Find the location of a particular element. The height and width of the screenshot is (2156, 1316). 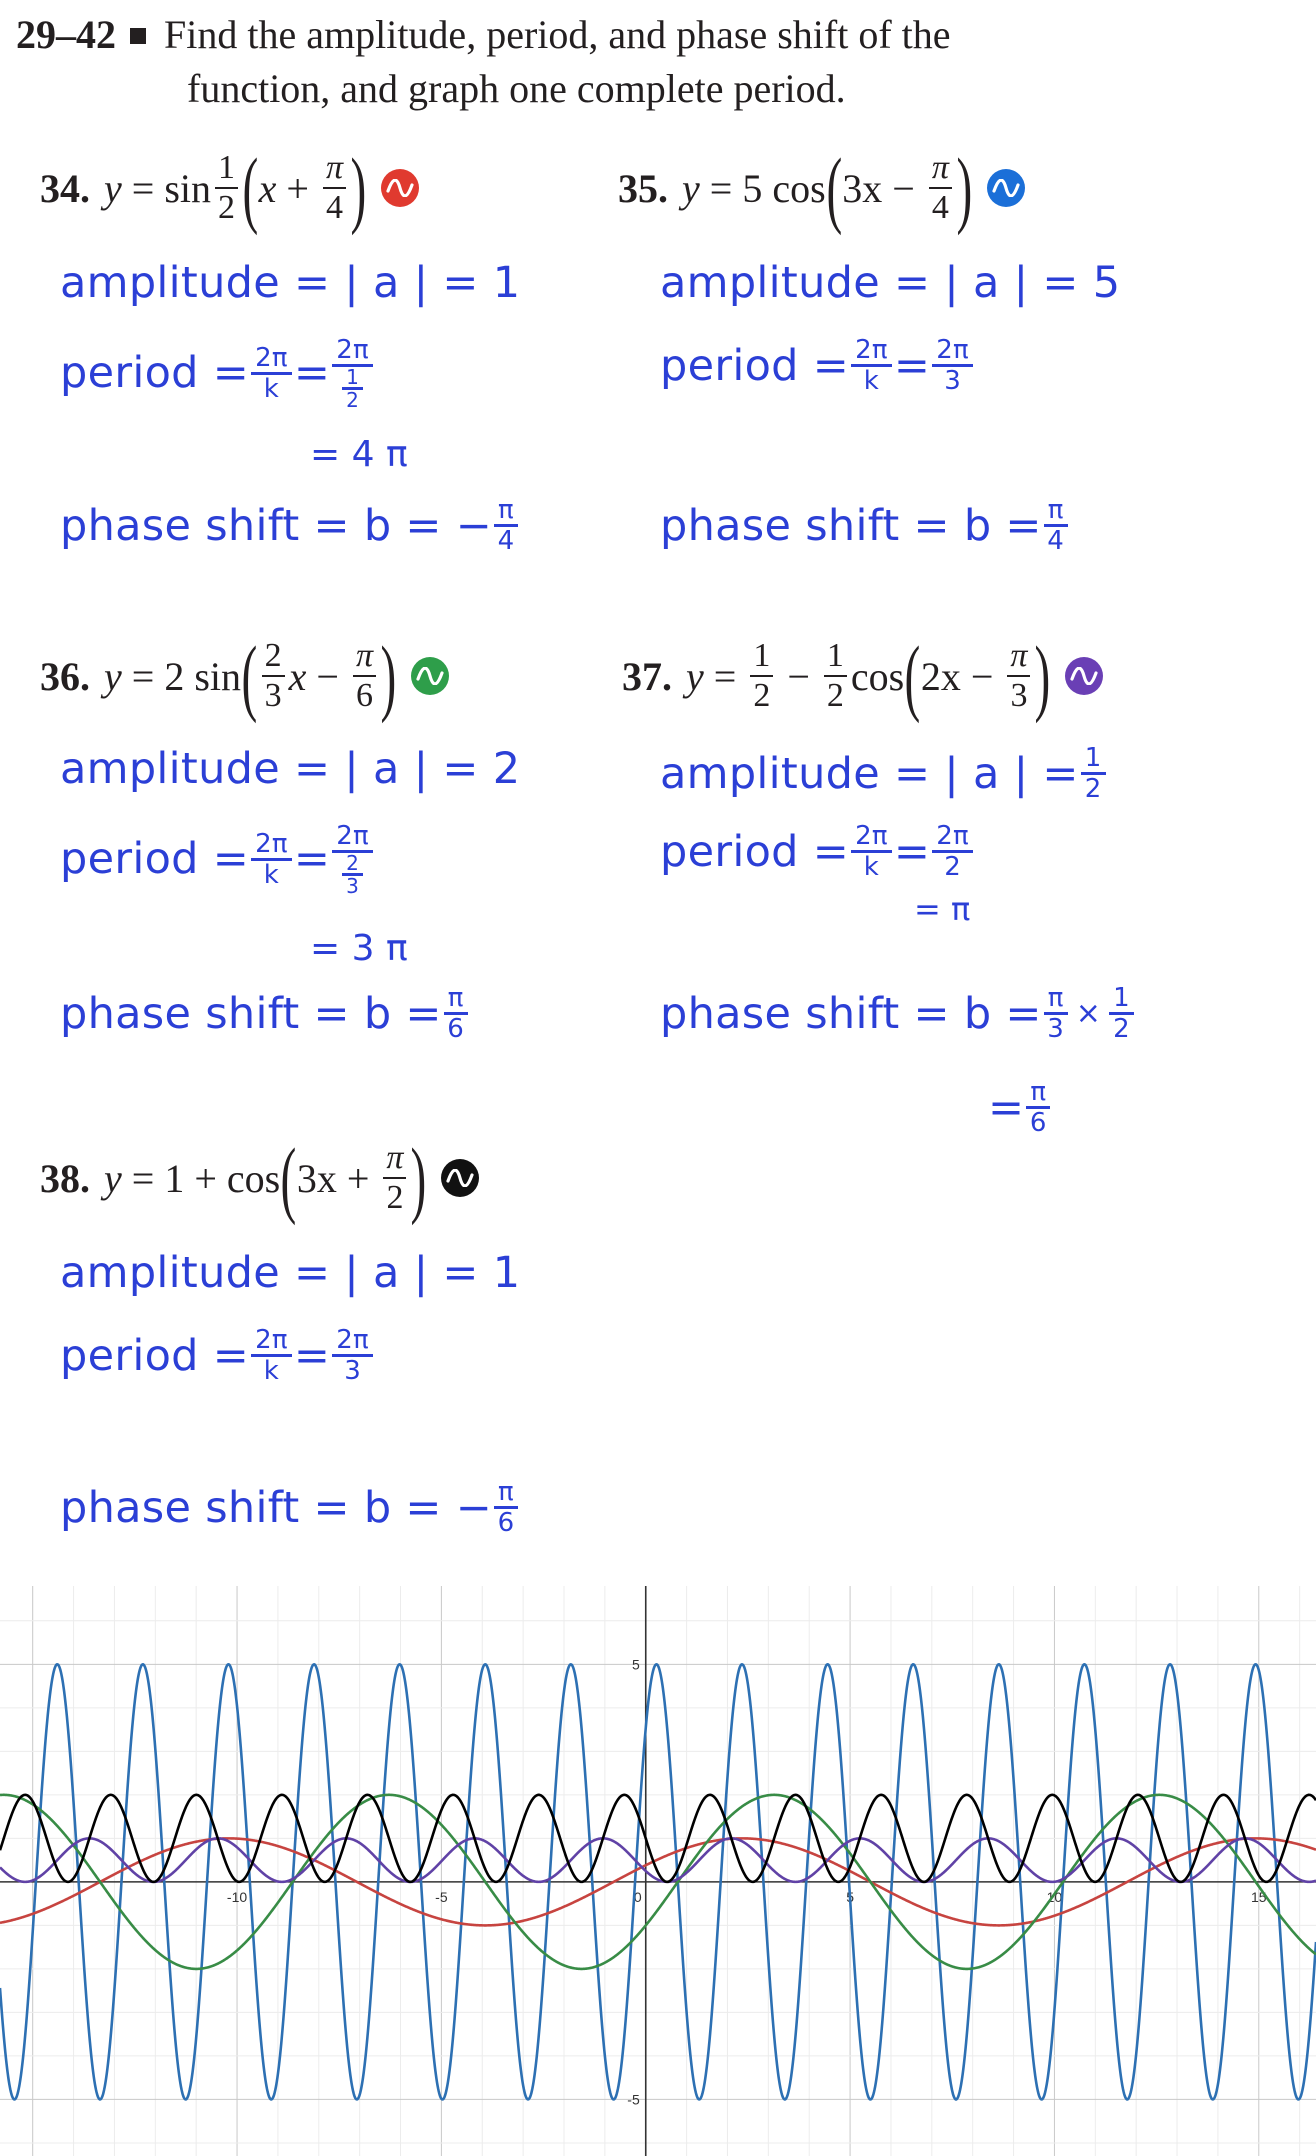

phase-line-38: phase shift = b = − π6 is located at coordinates (290, 1507).